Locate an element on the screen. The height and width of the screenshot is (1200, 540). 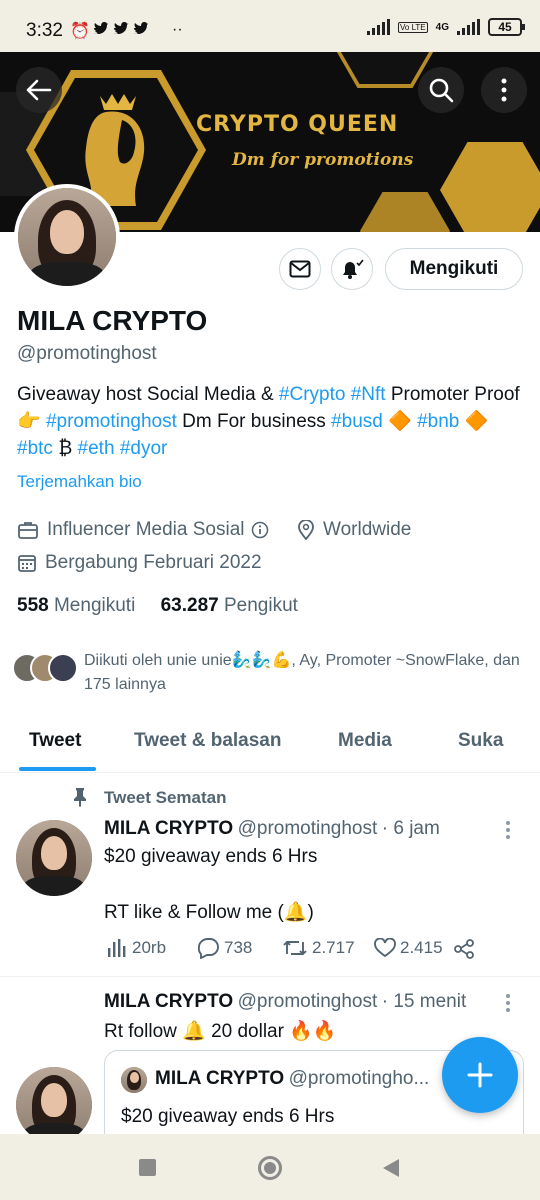
hashtag-eth: #eth is located at coordinates (96, 448).